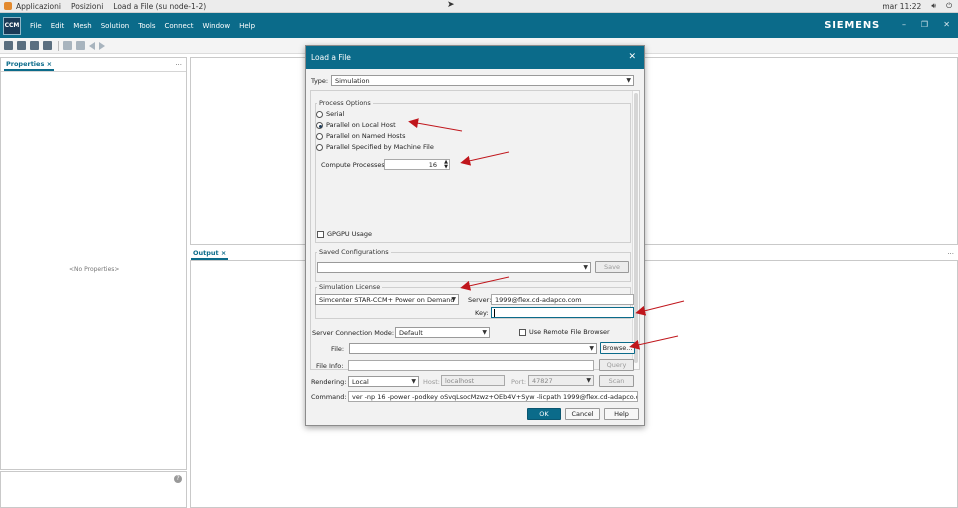  Describe the element at coordinates (901, 6) in the screenshot. I see `clock: mar 11:22` at that location.